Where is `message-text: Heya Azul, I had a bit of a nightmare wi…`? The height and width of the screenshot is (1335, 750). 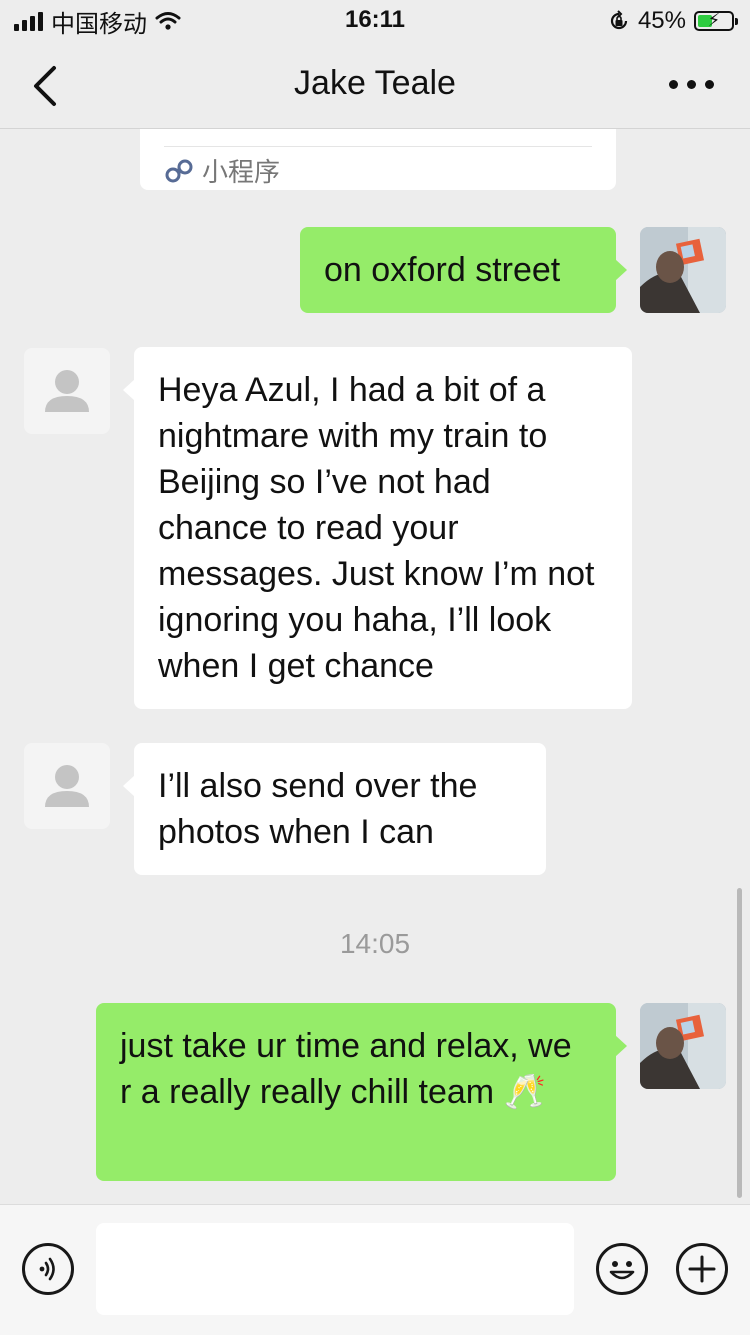
message-text: Heya Azul, I had a bit of a nightmare wi… is located at coordinates (376, 528).